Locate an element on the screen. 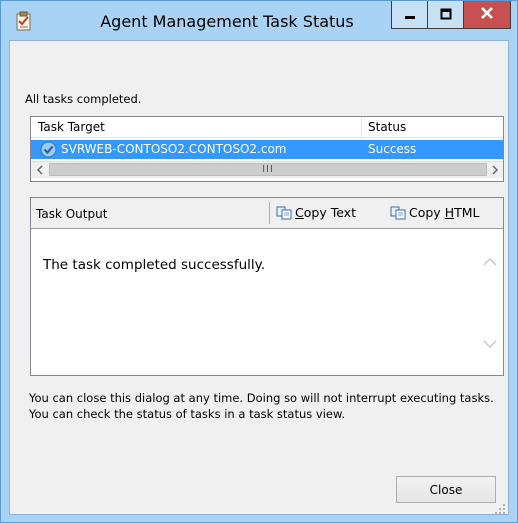 The height and width of the screenshot is (523, 518). minimize-button is located at coordinates (409, 15).